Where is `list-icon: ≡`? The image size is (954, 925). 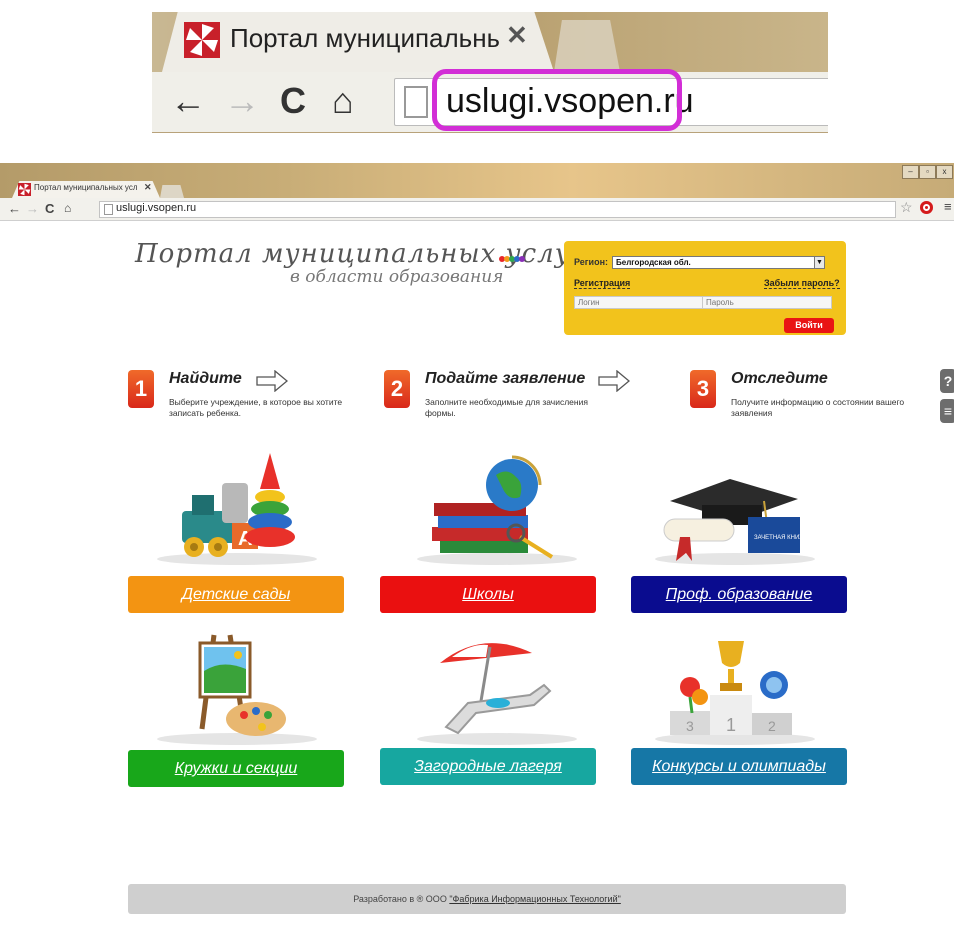
list-icon: ≡ is located at coordinates (947, 411).